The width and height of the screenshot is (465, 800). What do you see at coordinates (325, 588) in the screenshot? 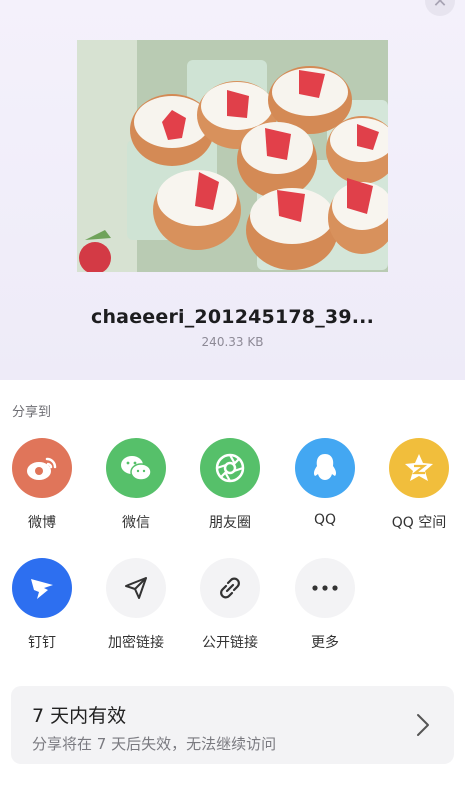
I see `more-icon` at bounding box center [325, 588].